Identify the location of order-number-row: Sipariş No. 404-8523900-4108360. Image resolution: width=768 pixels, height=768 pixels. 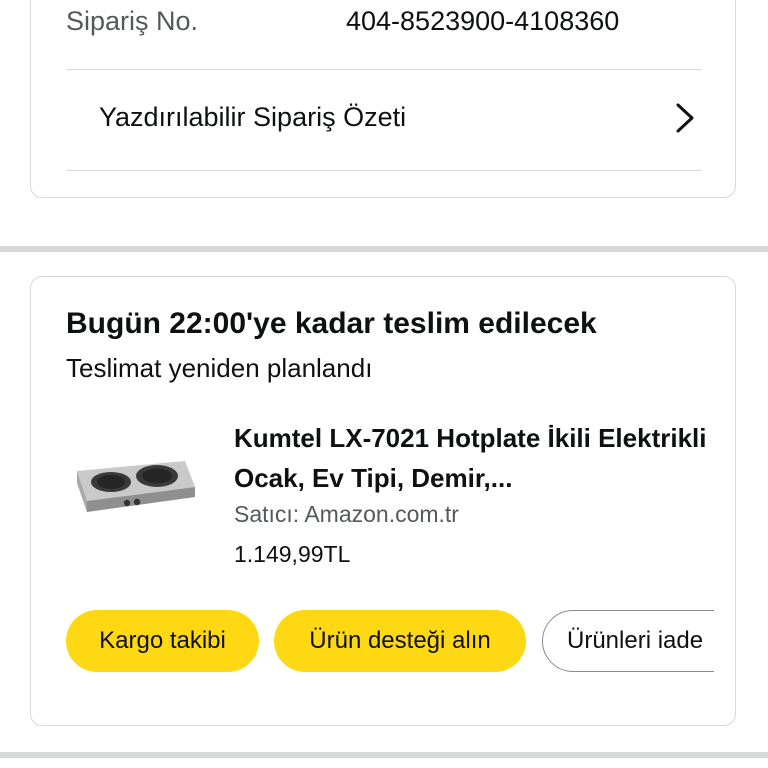
(383, 35).